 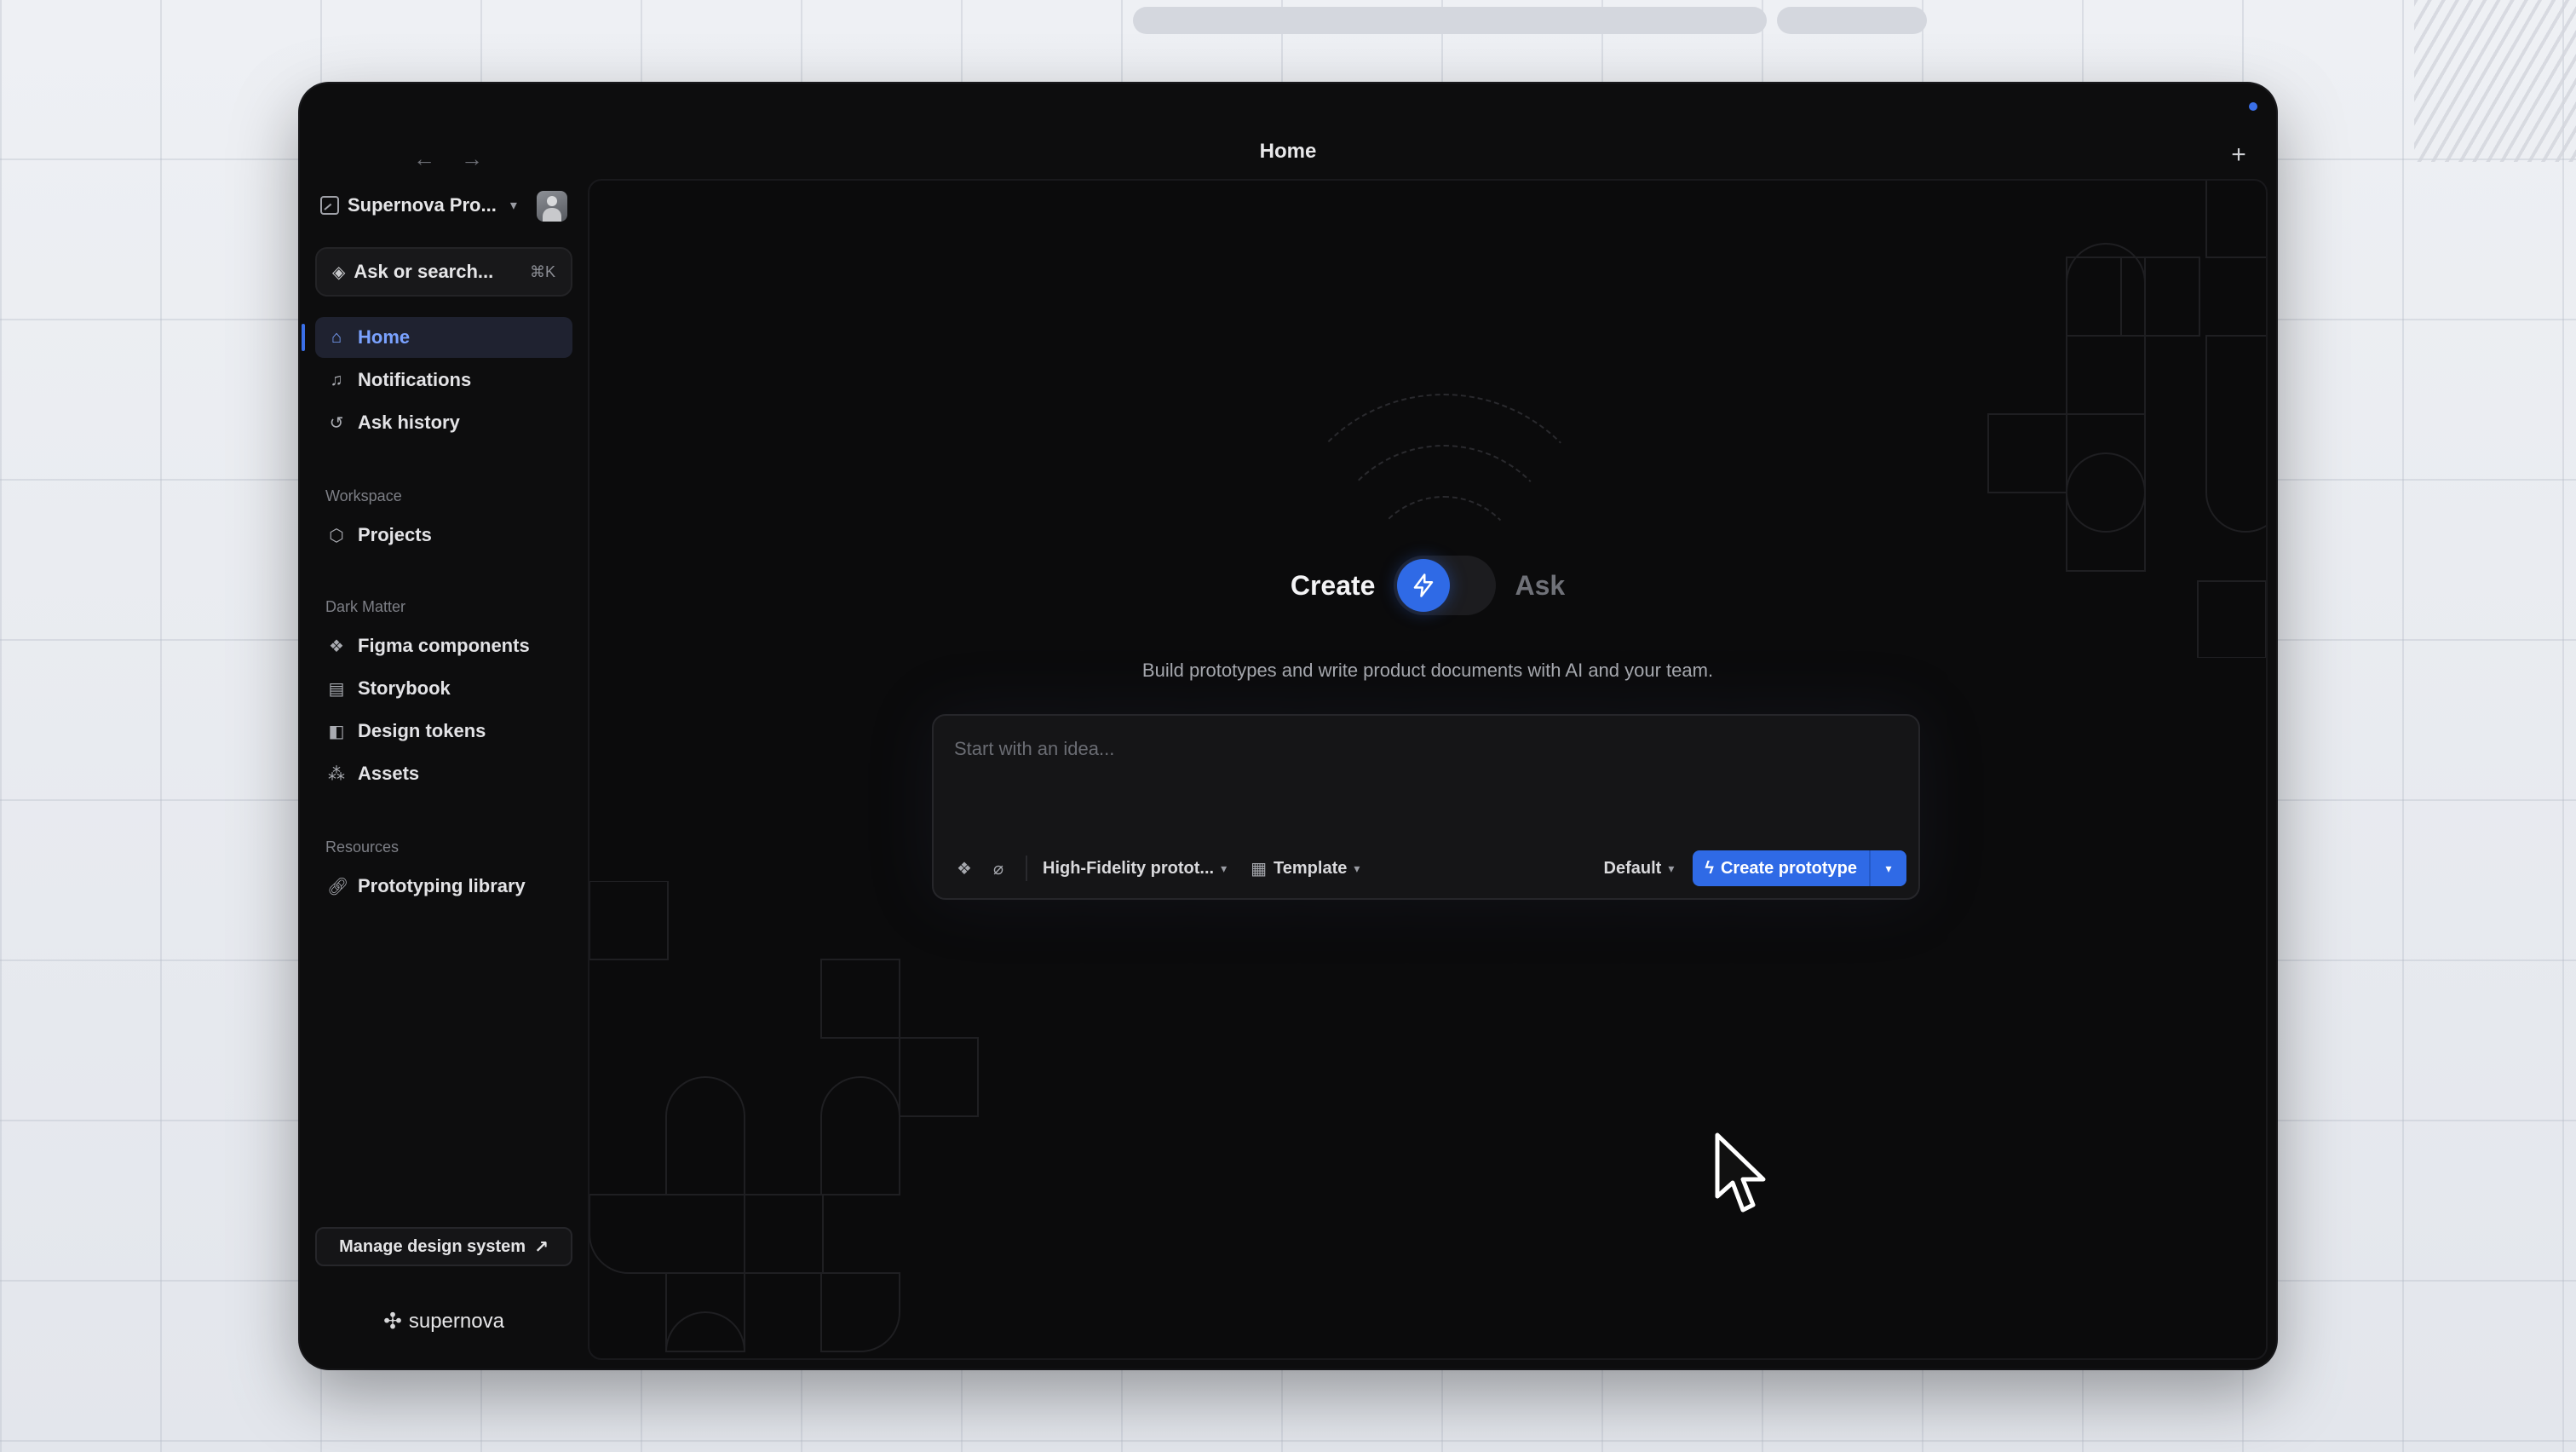 What do you see at coordinates (389, 774) in the screenshot?
I see `sidebar-item-label: Assets` at bounding box center [389, 774].